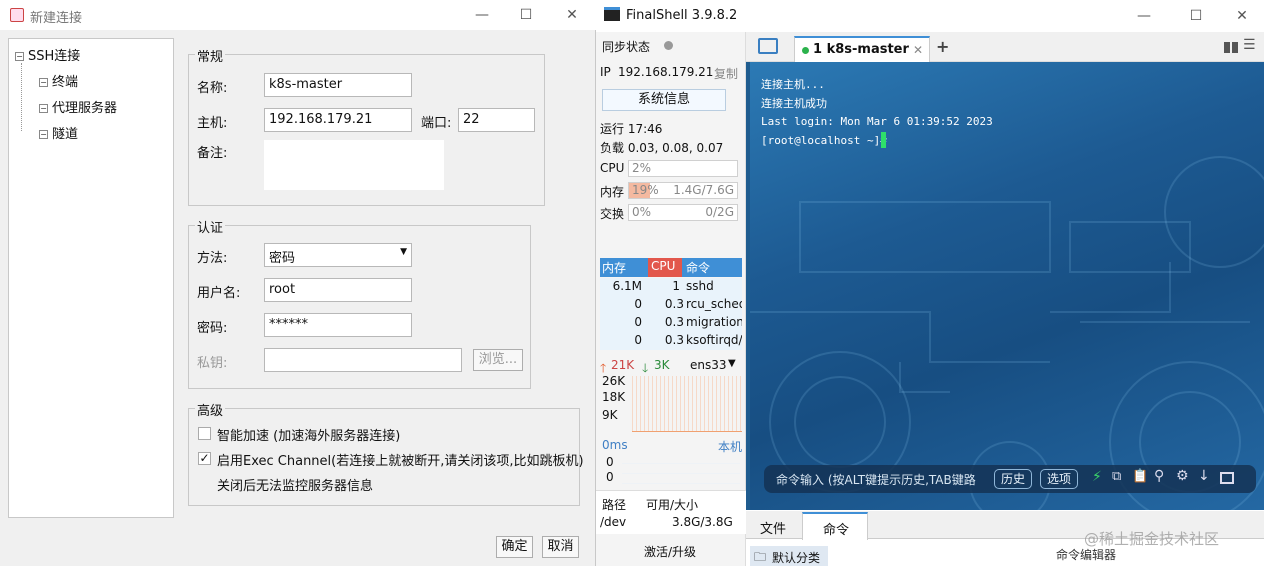 This screenshot has width=1264, height=569. What do you see at coordinates (732, 363) in the screenshot?
I see `chevron-down-icon: ▼` at bounding box center [732, 363].